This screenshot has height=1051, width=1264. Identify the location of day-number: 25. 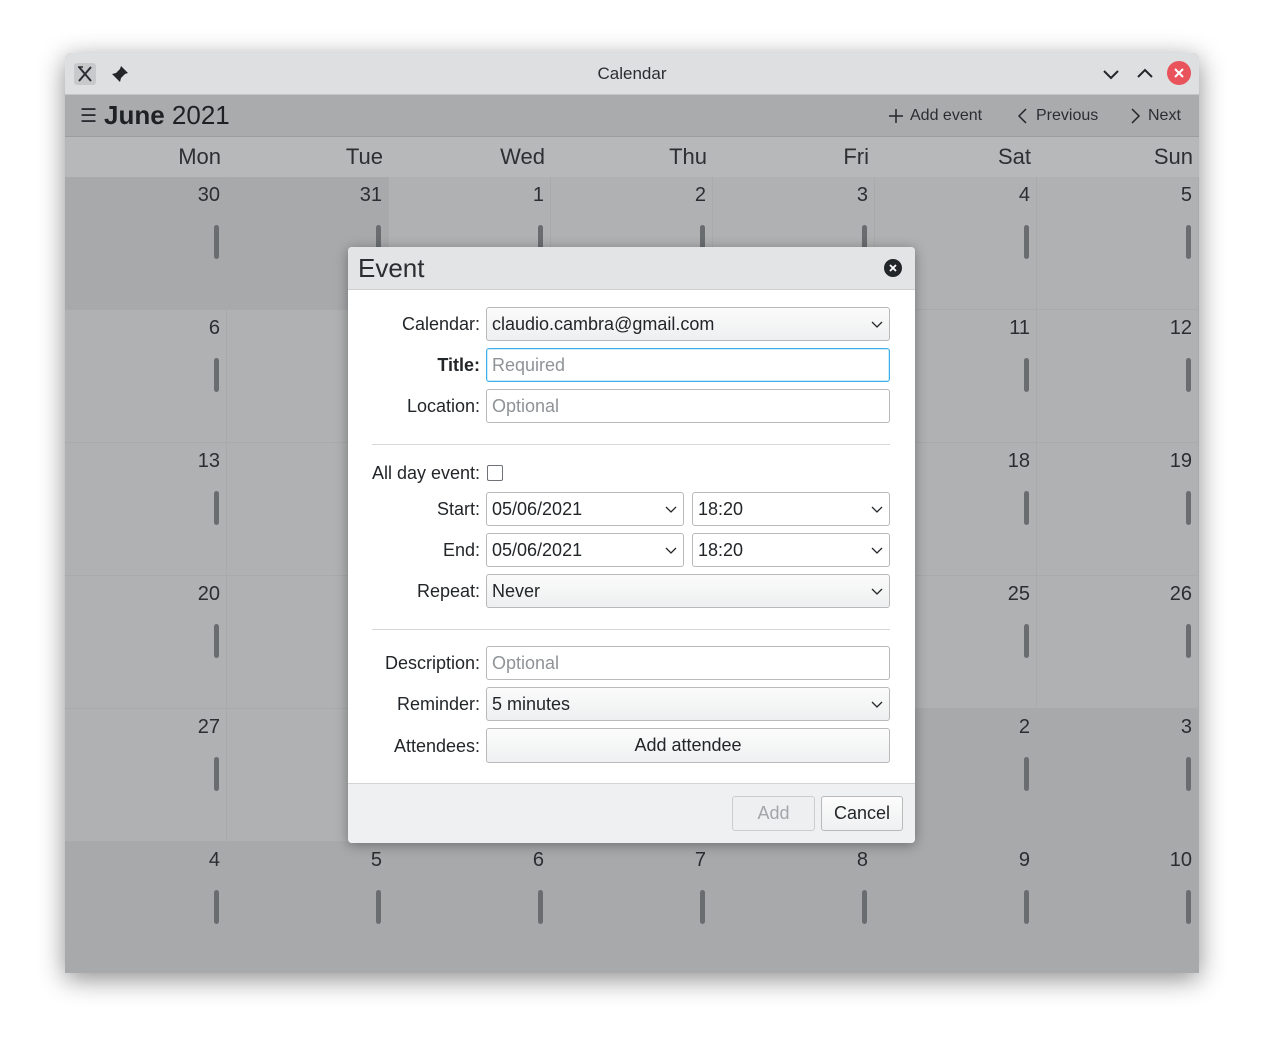
(1018, 594).